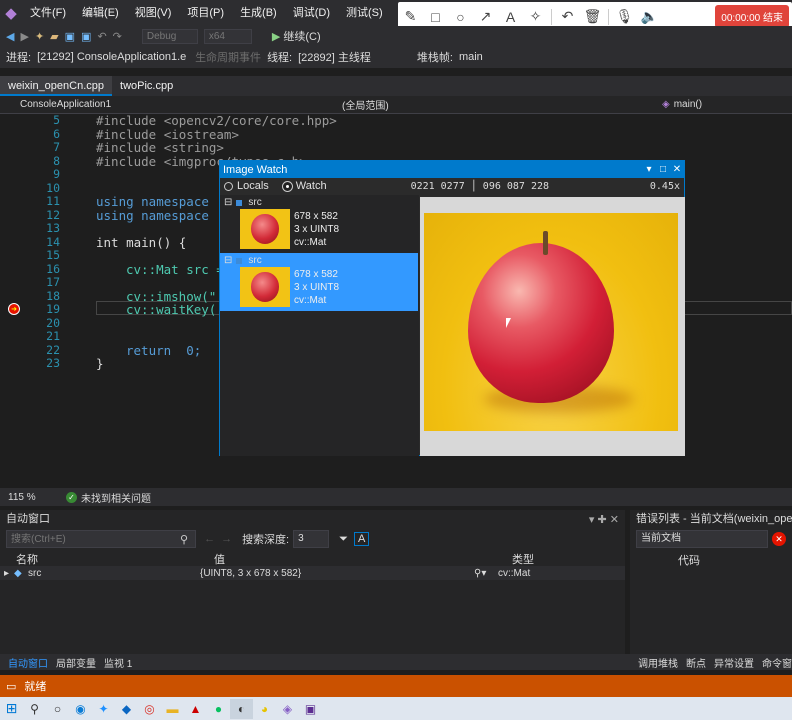 The height and width of the screenshot is (720, 792). What do you see at coordinates (209, 539) in the screenshot?
I see `back-nav-icon: ←` at bounding box center [209, 539].